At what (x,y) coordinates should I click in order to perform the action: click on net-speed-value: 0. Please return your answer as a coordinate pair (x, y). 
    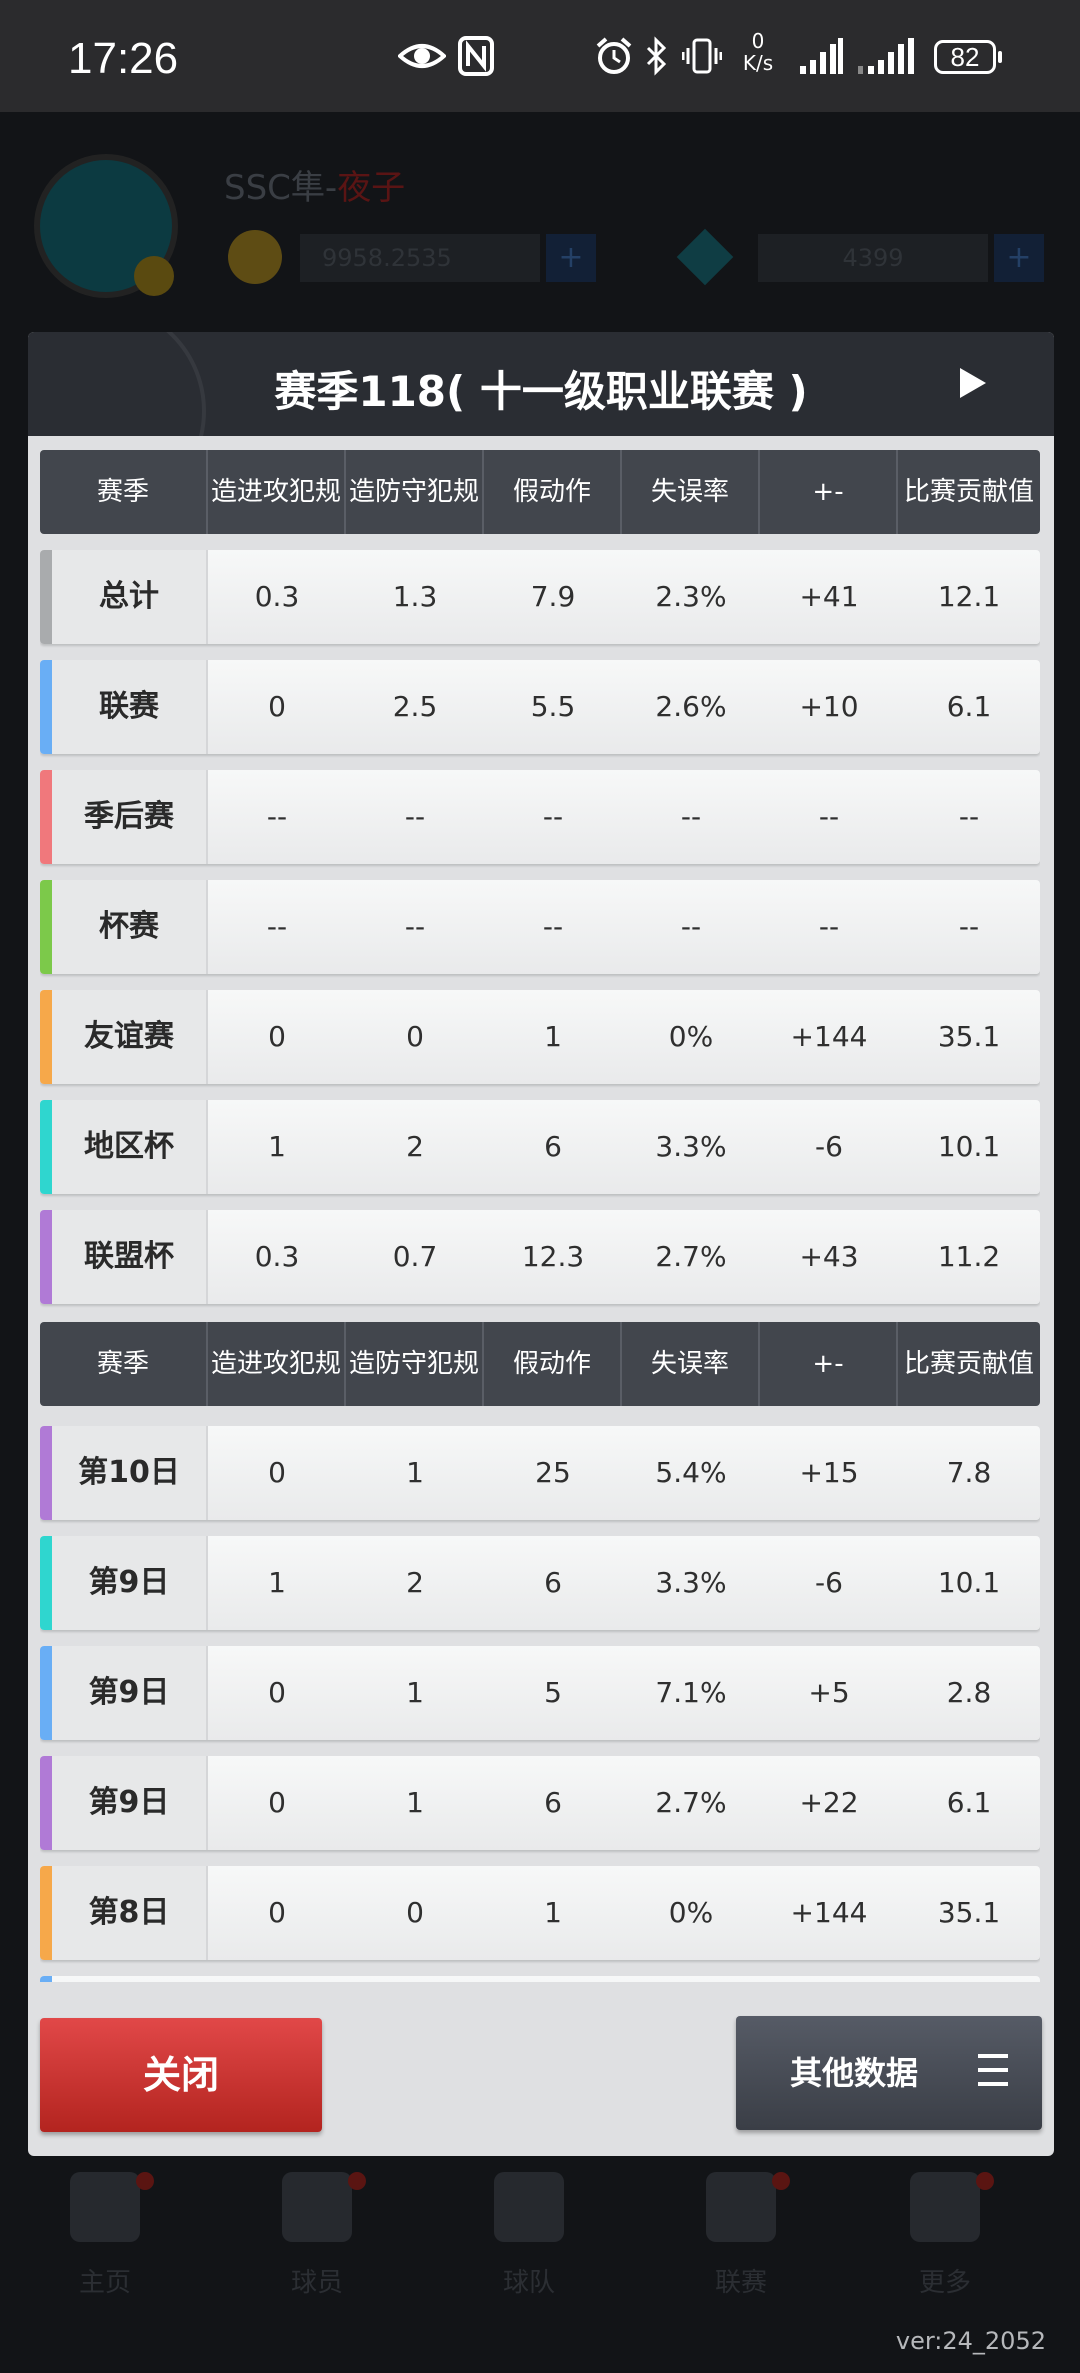
    Looking at the image, I should click on (758, 41).